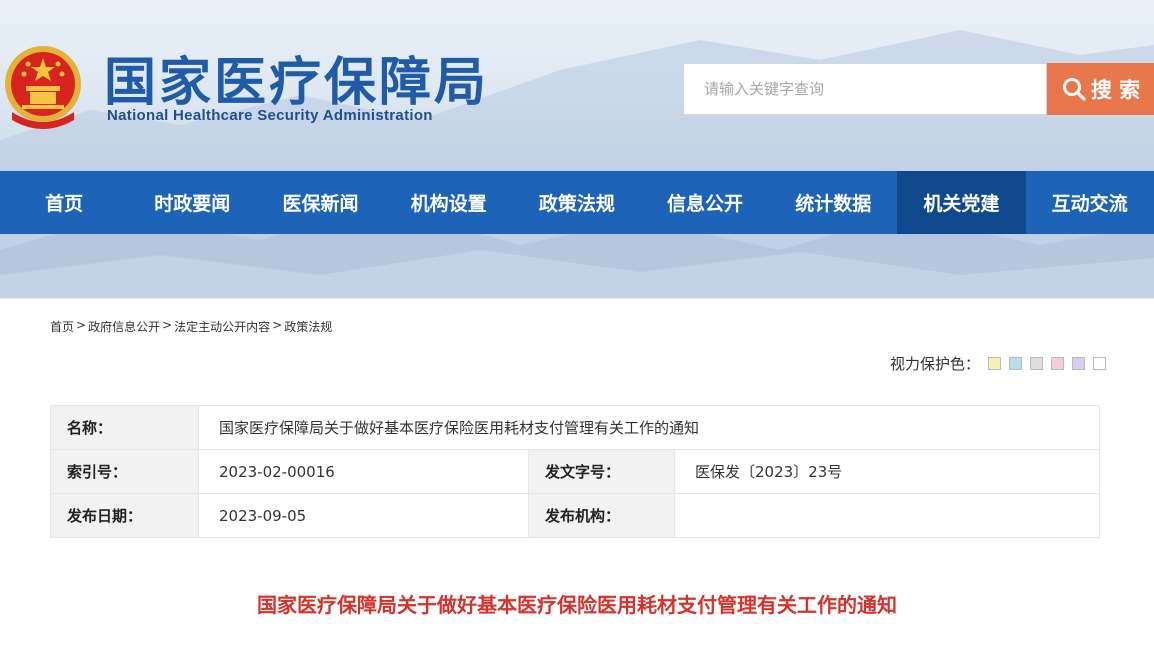  I want to click on eye-care-swatch-yellow, so click(994, 363).